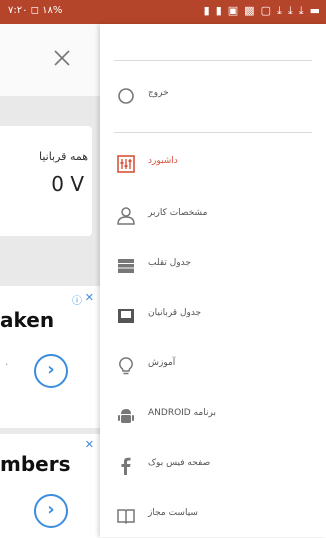 This screenshot has height=538, width=326. I want to click on menu-item-policy: سیاست مجاز, so click(213, 516).